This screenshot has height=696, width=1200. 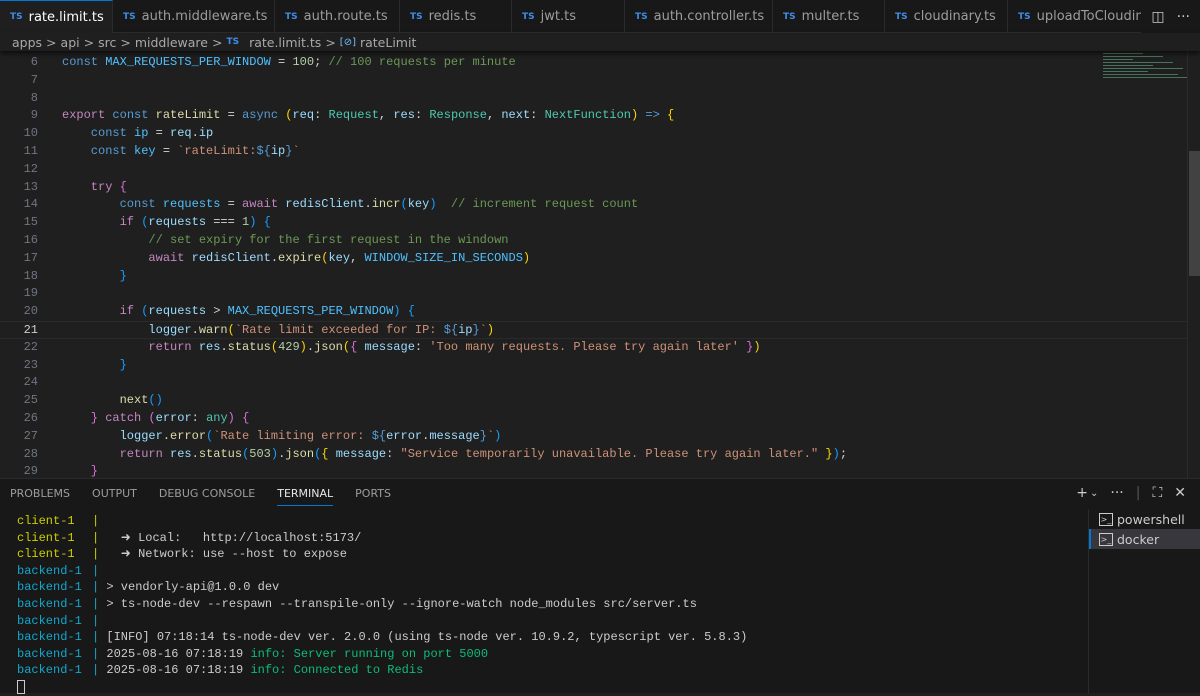 I want to click on panel-tab-terminal: TERMINAL, so click(x=305, y=496).